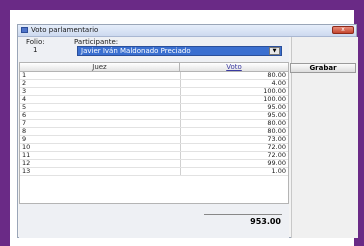 The width and height of the screenshot is (364, 246). I want to click on table-row: 11 72.00, so click(154, 156).